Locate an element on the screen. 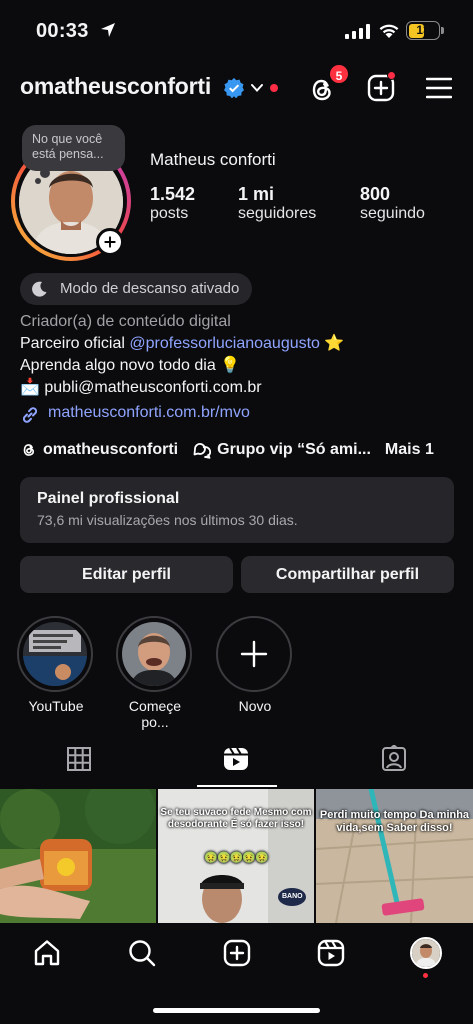 The image size is (473, 1024). more-links-label: Mais 1 is located at coordinates (409, 449).